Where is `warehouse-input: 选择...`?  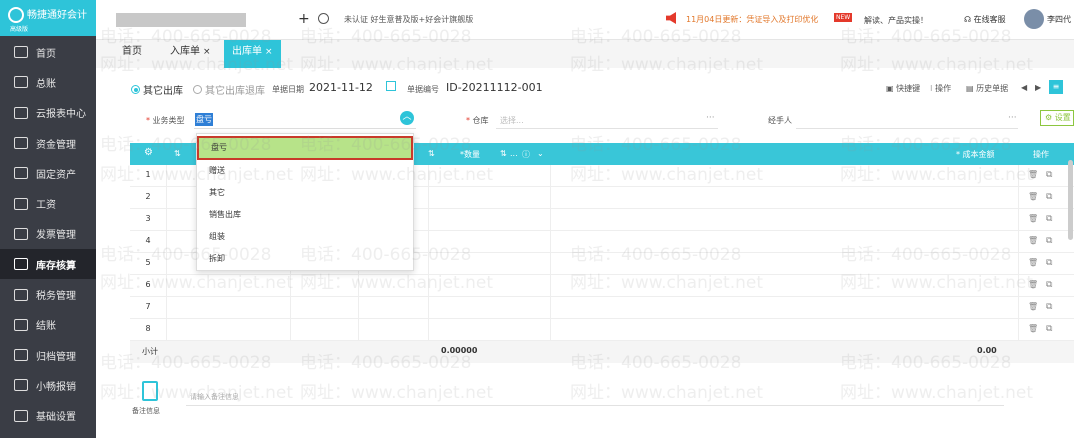
warehouse-input: 选择... is located at coordinates (512, 120).